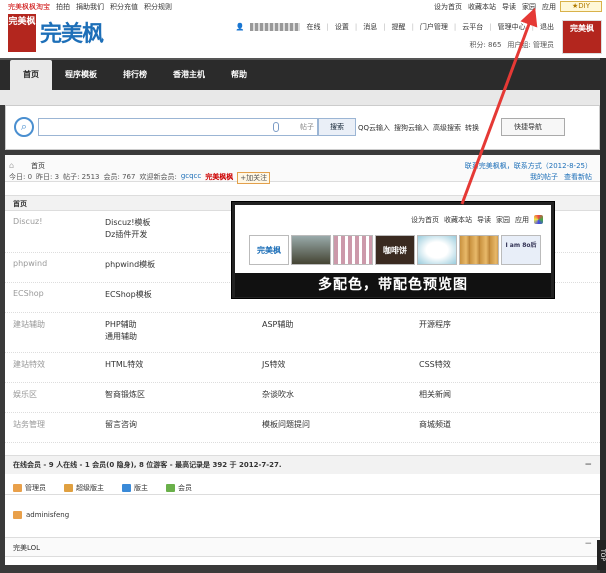 This screenshot has width=606, height=573. What do you see at coordinates (512, 27) in the screenshot?
I see `user-link-admin-center: 管理中心` at bounding box center [512, 27].